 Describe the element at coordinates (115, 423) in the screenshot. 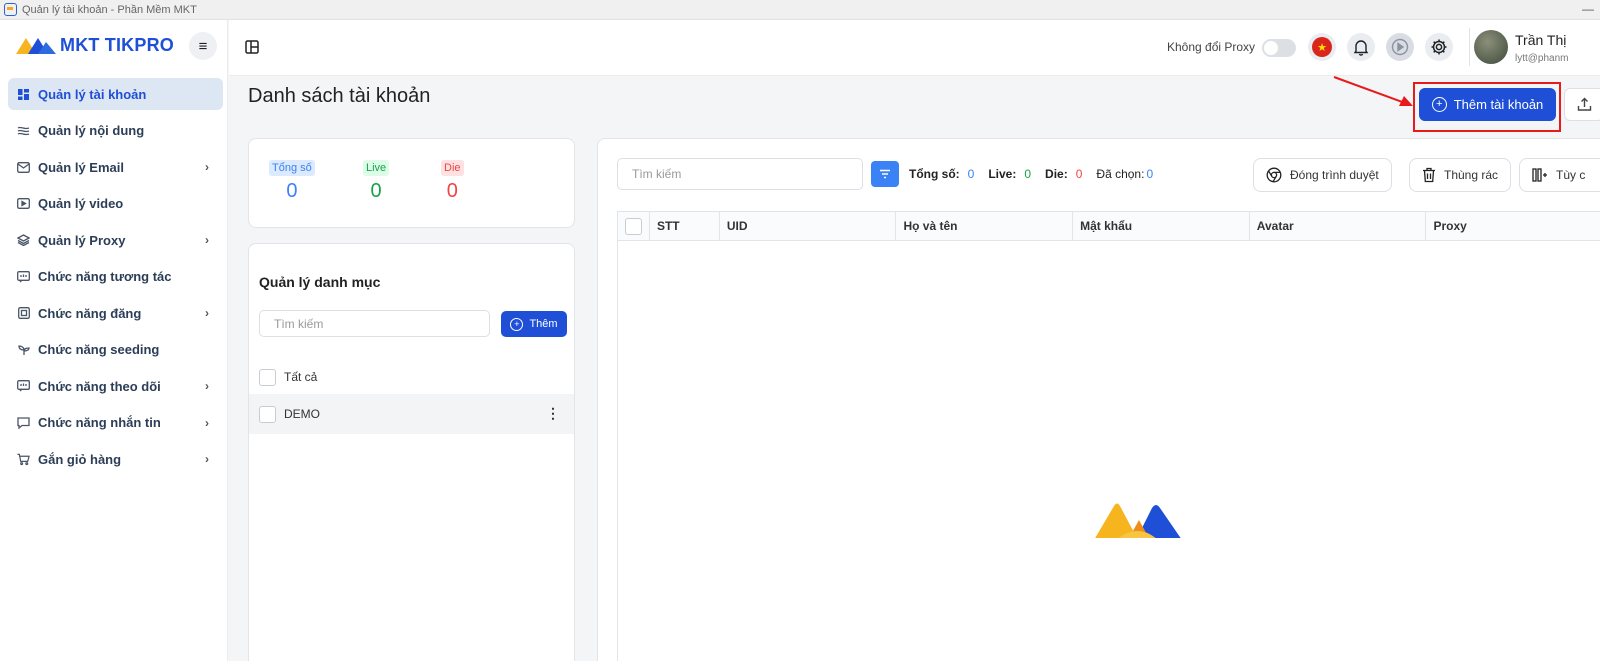

I see `sidebar-item-message: Chức năng nhắn tin ›` at that location.